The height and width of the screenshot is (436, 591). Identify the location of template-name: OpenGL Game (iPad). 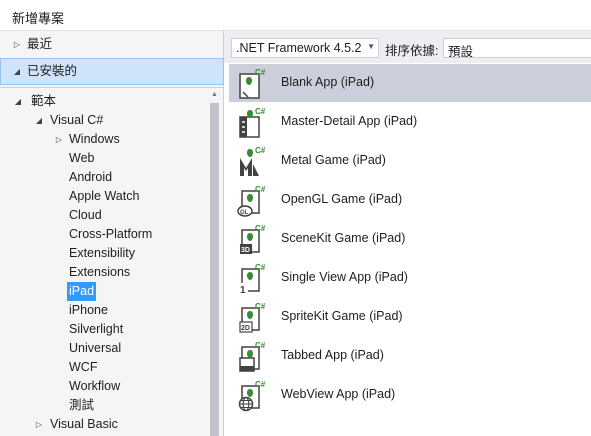
(342, 199).